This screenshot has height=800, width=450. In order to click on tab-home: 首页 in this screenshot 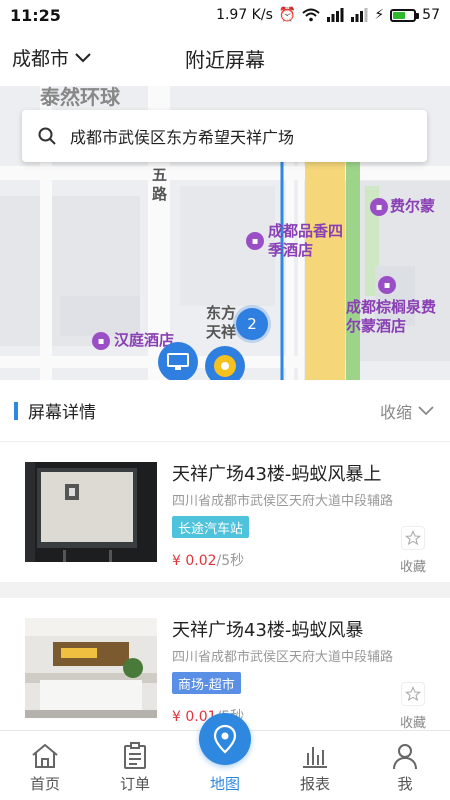, I will do `click(45, 765)`.